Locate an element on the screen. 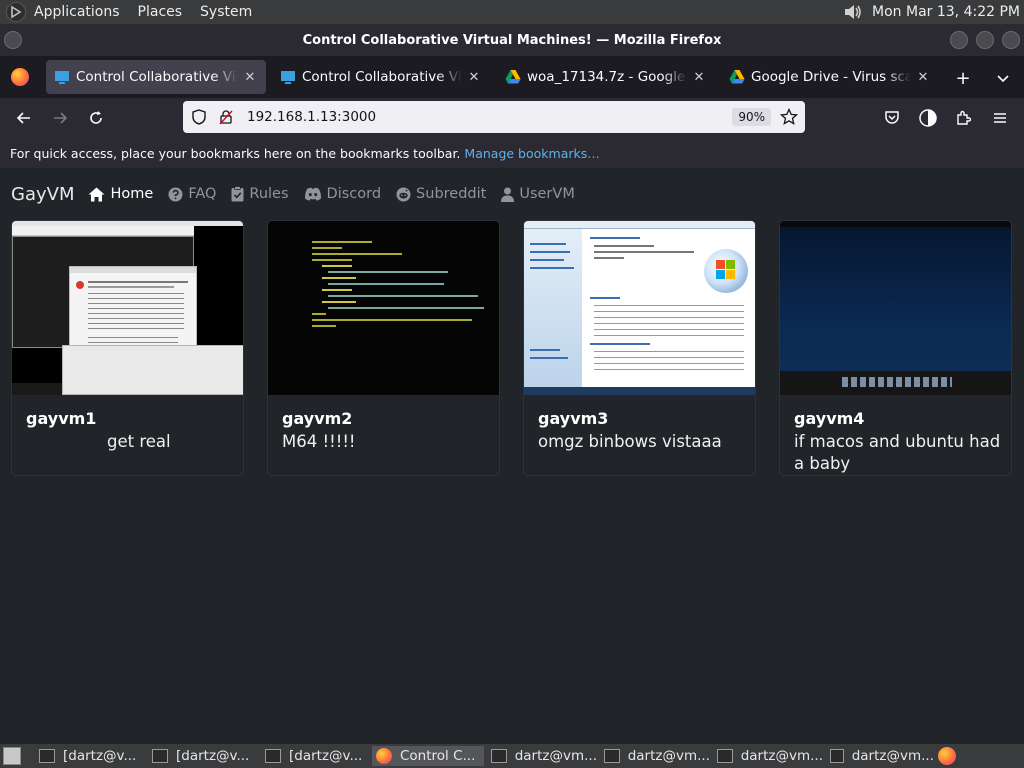 The height and width of the screenshot is (768, 1024). vm-name: gayvm3 is located at coordinates (573, 418).